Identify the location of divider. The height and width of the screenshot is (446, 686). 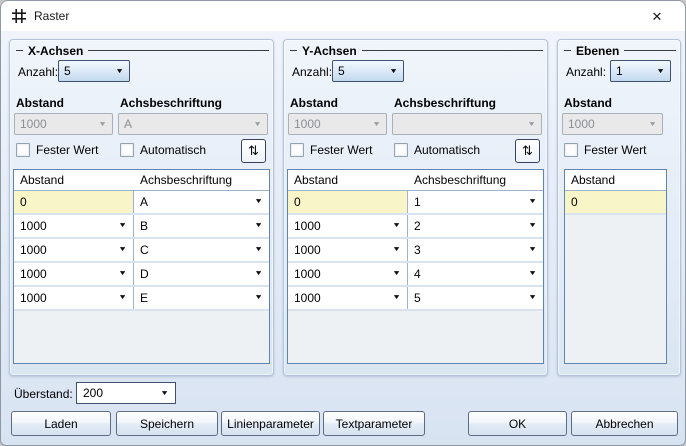
(650, 50).